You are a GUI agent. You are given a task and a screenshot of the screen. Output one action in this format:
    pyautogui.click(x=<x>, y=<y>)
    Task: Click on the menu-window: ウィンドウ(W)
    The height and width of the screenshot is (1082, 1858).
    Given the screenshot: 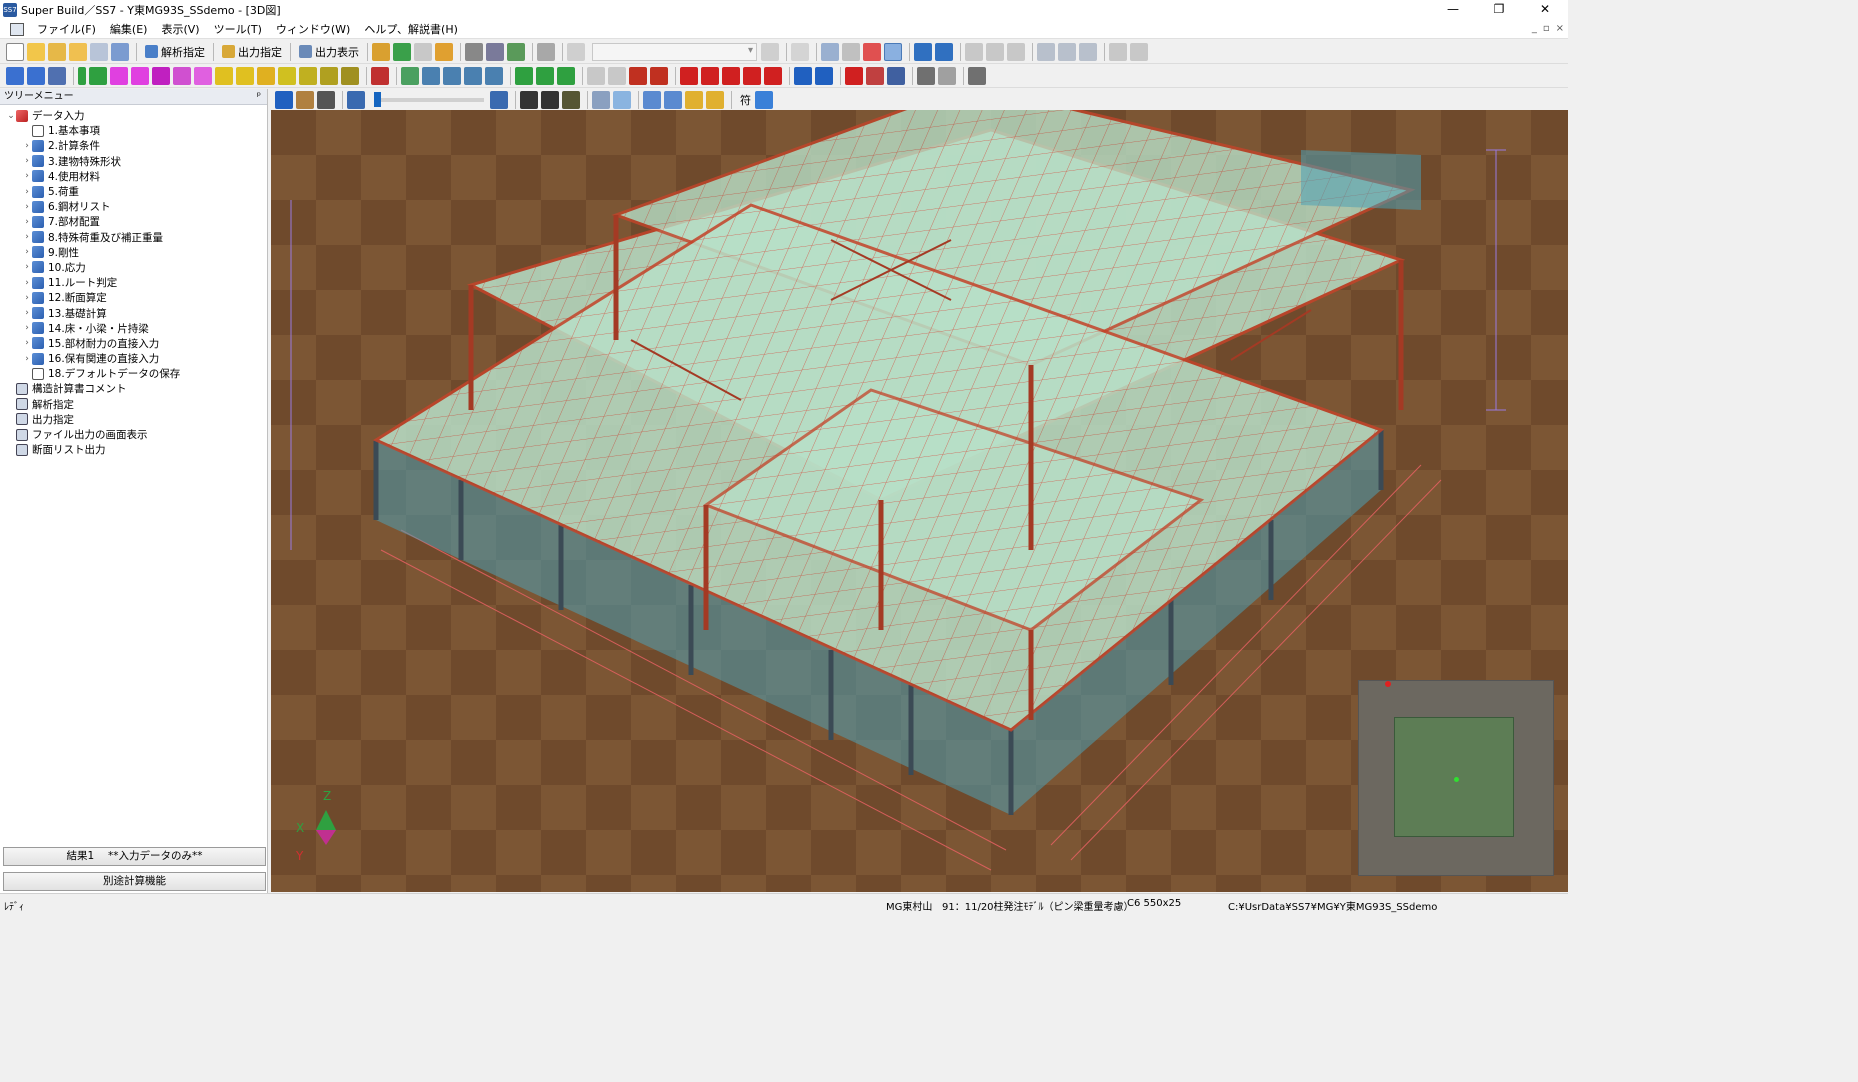 What is the action you would take?
    pyautogui.click(x=313, y=29)
    